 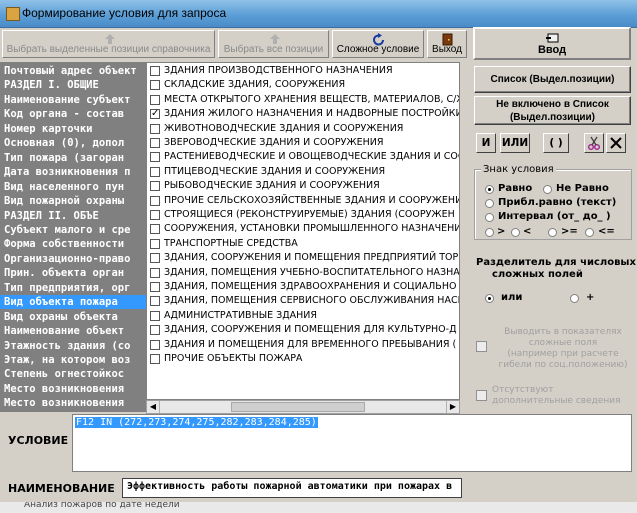 I want to click on field-list-item: Вид населенного пун, so click(x=64, y=187).